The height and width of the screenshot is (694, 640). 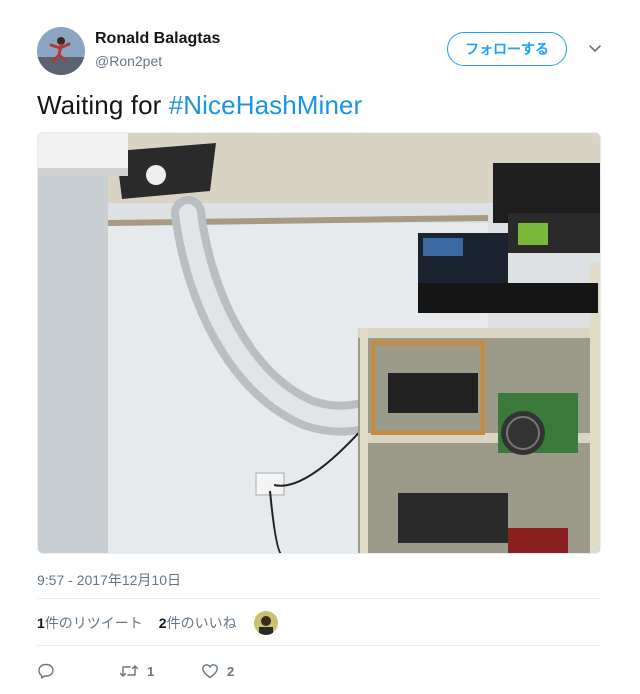 I want to click on hashtag-link: #NiceHashMiner, so click(x=266, y=105).